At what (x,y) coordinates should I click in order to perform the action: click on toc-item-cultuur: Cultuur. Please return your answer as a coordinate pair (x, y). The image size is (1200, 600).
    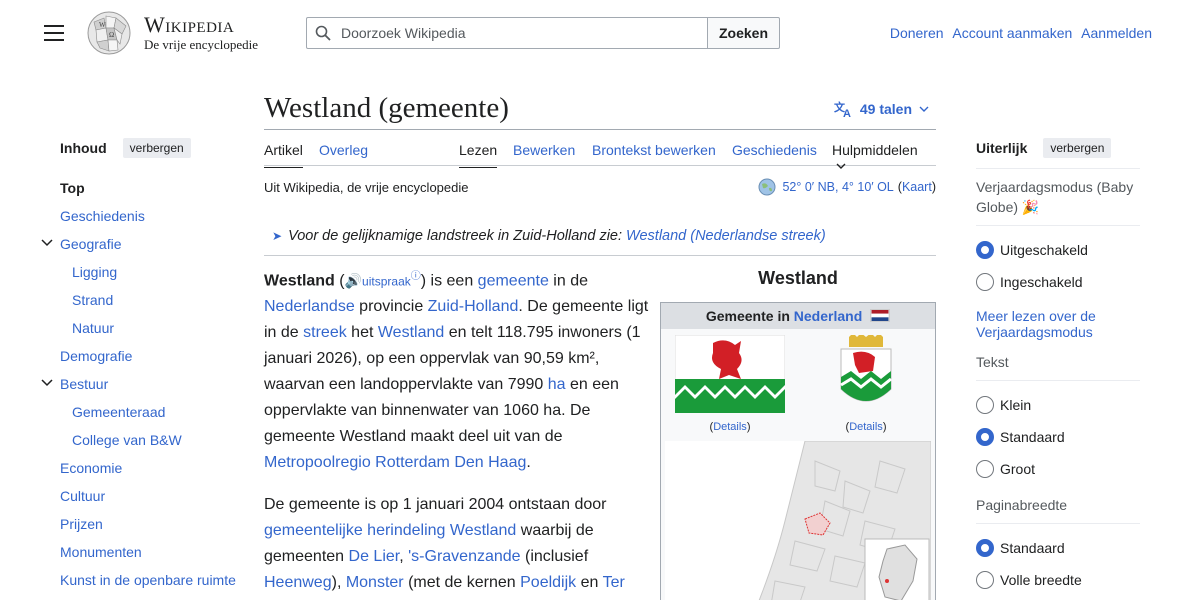
    Looking at the image, I should click on (155, 496).